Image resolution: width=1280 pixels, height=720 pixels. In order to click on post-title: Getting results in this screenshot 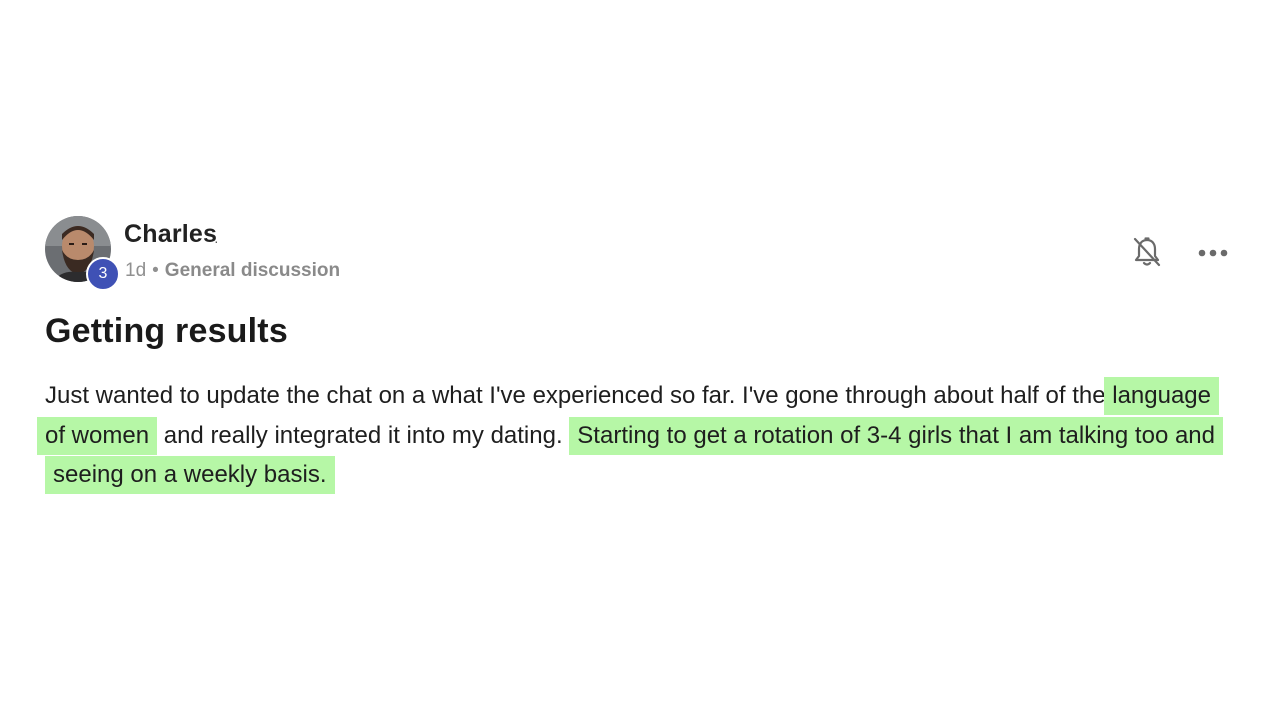, I will do `click(166, 331)`.